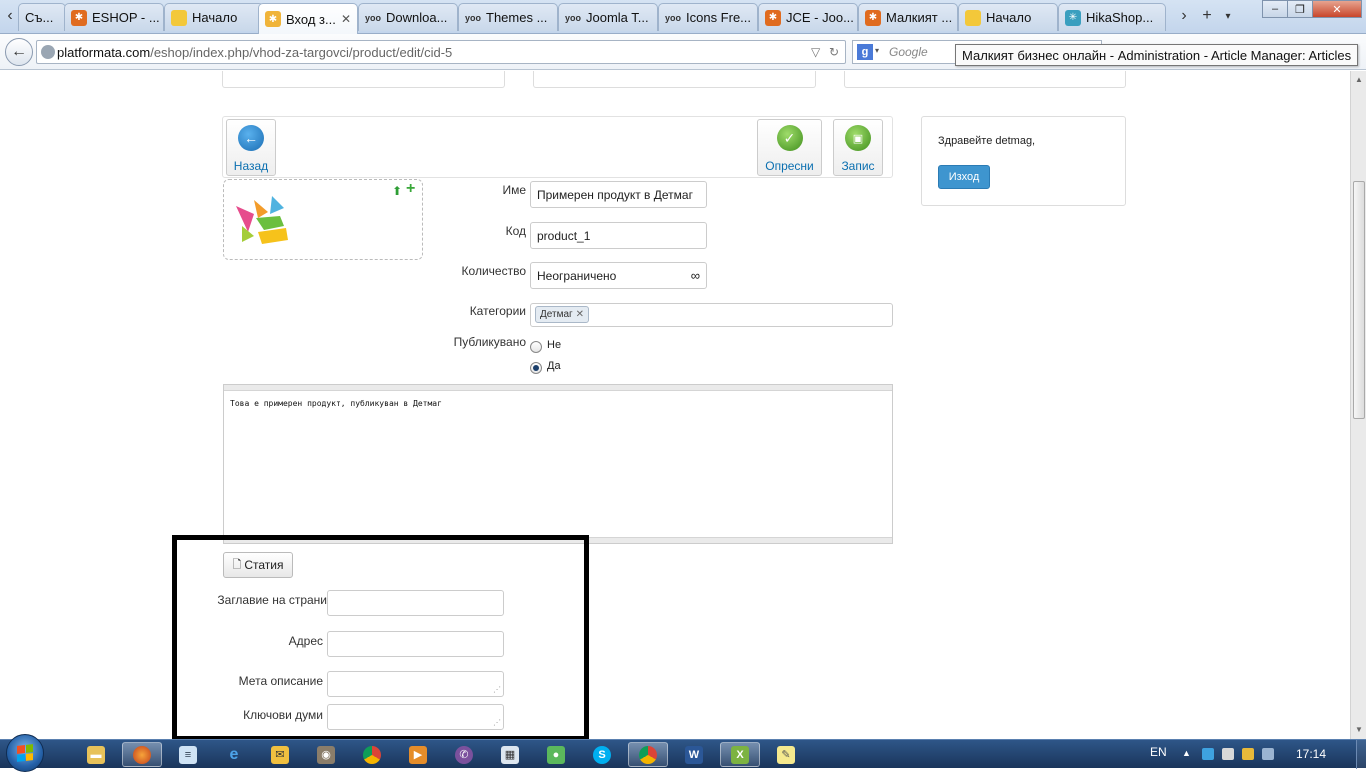  Describe the element at coordinates (497, 311) in the screenshot. I see `categories-label: Категории` at that location.